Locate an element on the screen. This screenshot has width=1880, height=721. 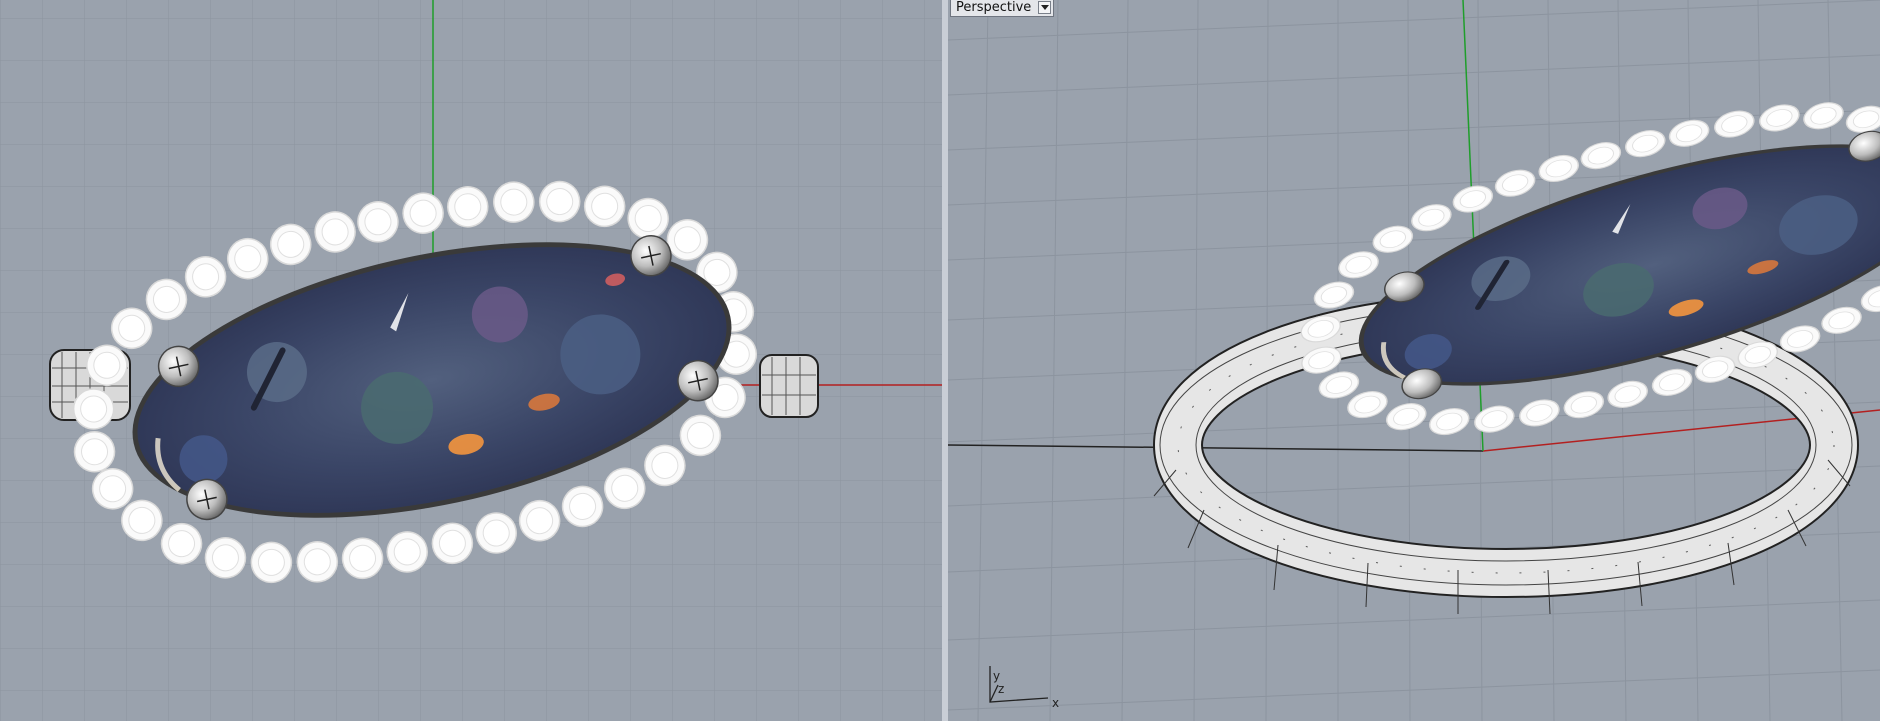
axis-label-z: z is located at coordinates (1001, 689).